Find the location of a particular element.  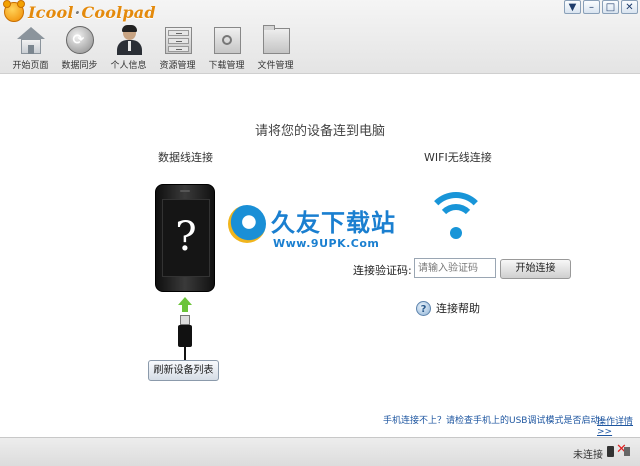

status-bar: 未连接 ✕ is located at coordinates (320, 451).